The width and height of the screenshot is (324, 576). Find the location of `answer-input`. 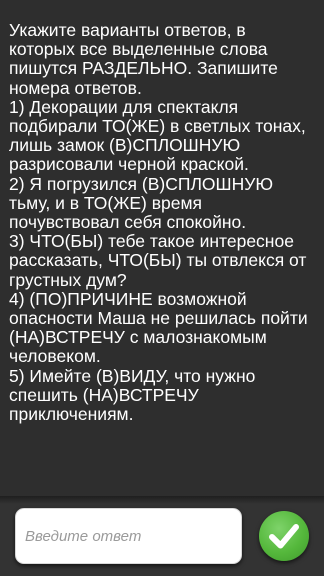

answer-input is located at coordinates (128, 536).